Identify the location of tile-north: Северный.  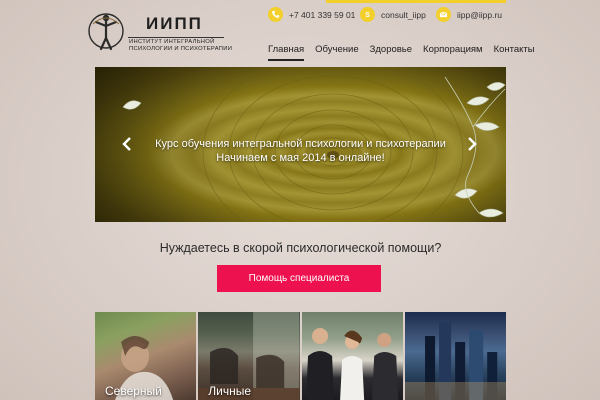
(146, 356).